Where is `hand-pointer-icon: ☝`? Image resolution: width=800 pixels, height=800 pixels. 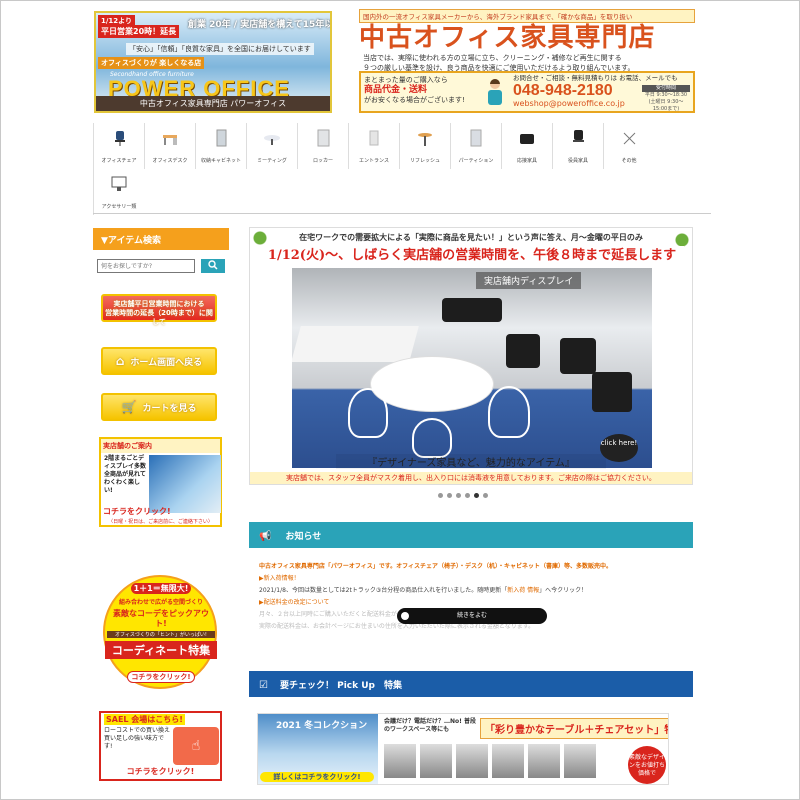 hand-pointer-icon: ☝ is located at coordinates (196, 746).